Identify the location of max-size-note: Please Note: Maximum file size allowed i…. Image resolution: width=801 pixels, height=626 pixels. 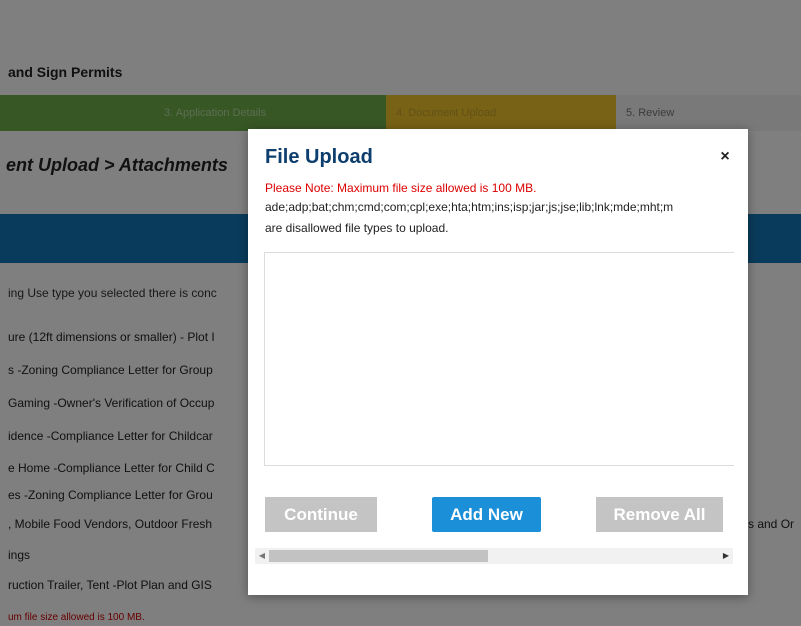
(401, 188).